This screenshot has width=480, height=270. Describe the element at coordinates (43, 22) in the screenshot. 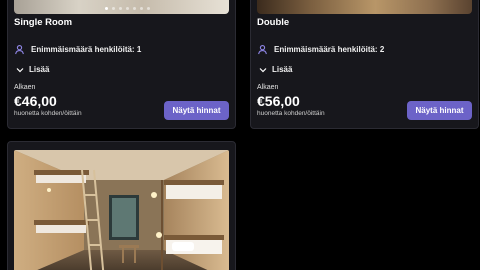

I see `room-title: Single Room` at that location.